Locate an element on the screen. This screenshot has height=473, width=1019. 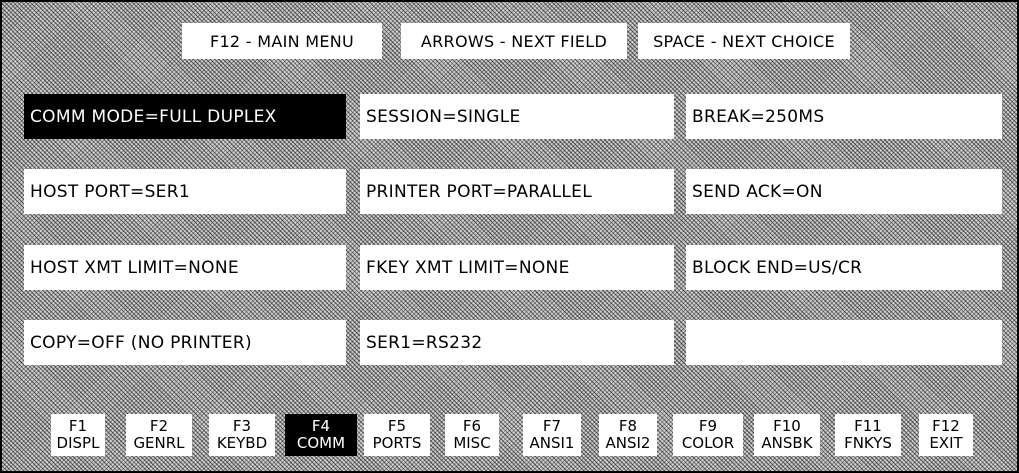
fkey-label: COMM is located at coordinates (321, 443).